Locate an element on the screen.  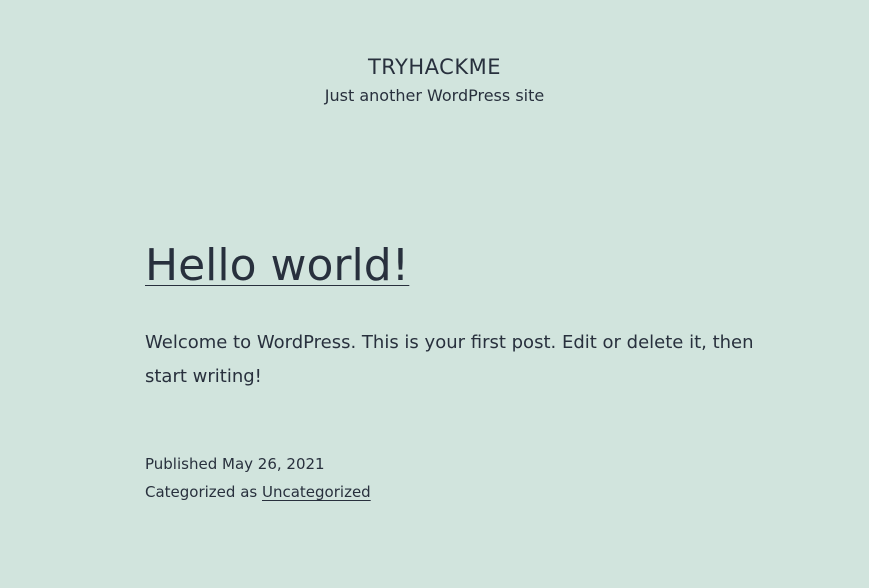
post-title: Hello world! is located at coordinates (455, 266).